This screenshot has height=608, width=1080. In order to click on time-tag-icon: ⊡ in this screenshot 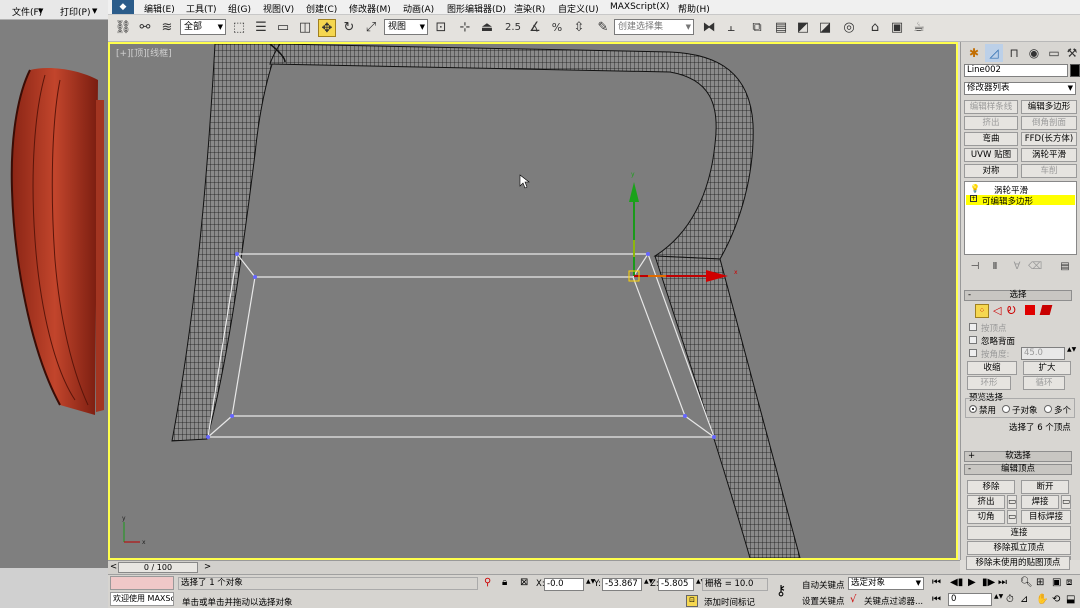, I will do `click(692, 601)`.